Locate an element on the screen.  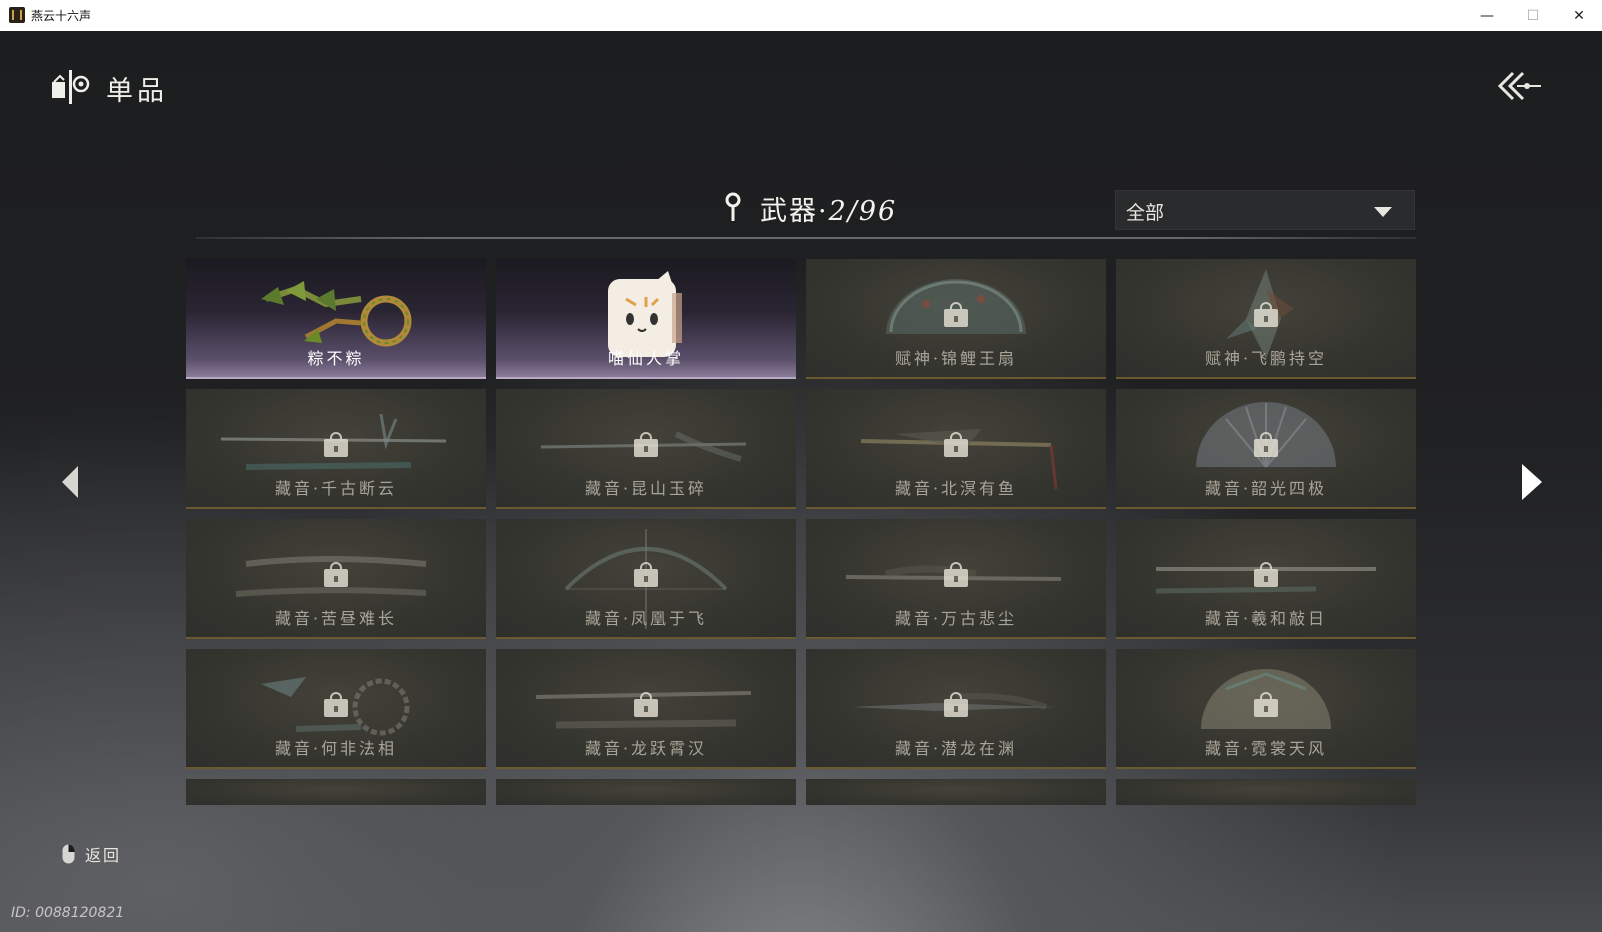
wardrobe-icon is located at coordinates (71, 87).